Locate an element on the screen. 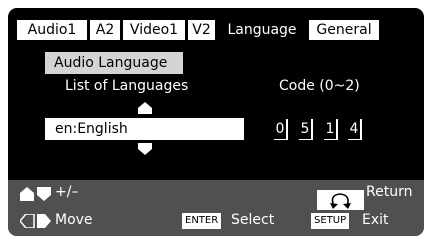 This screenshot has height=243, width=432. tab-language: Language is located at coordinates (262, 30).